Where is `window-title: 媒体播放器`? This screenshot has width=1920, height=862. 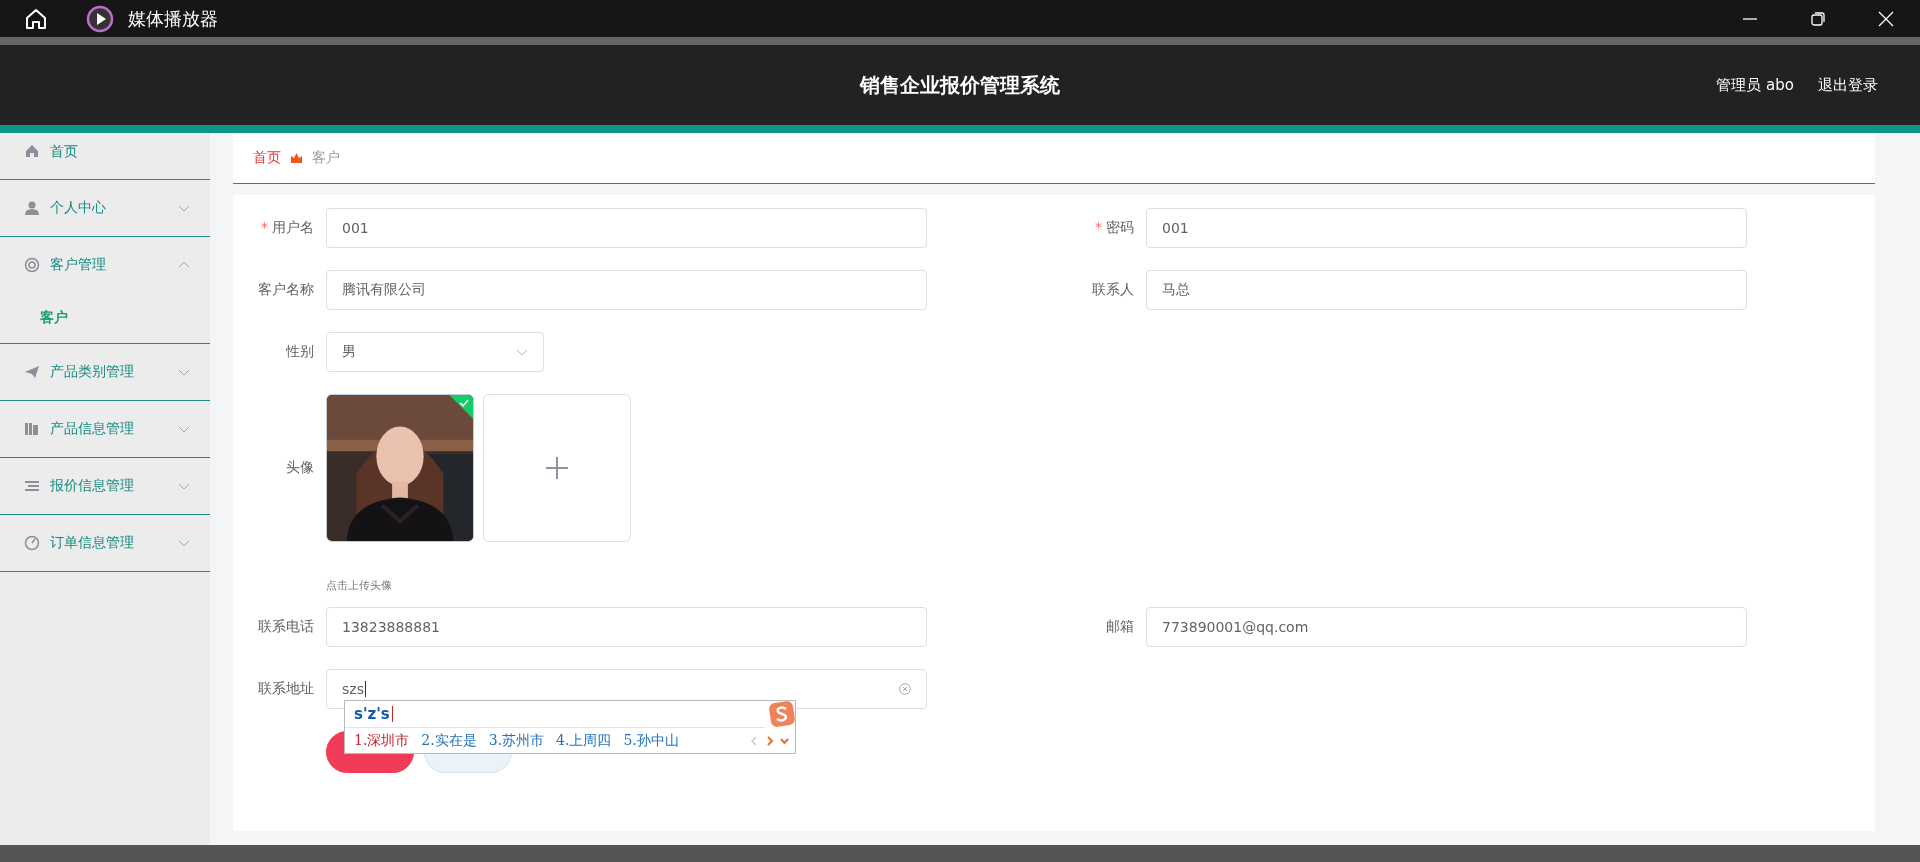 window-title: 媒体播放器 is located at coordinates (173, 18).